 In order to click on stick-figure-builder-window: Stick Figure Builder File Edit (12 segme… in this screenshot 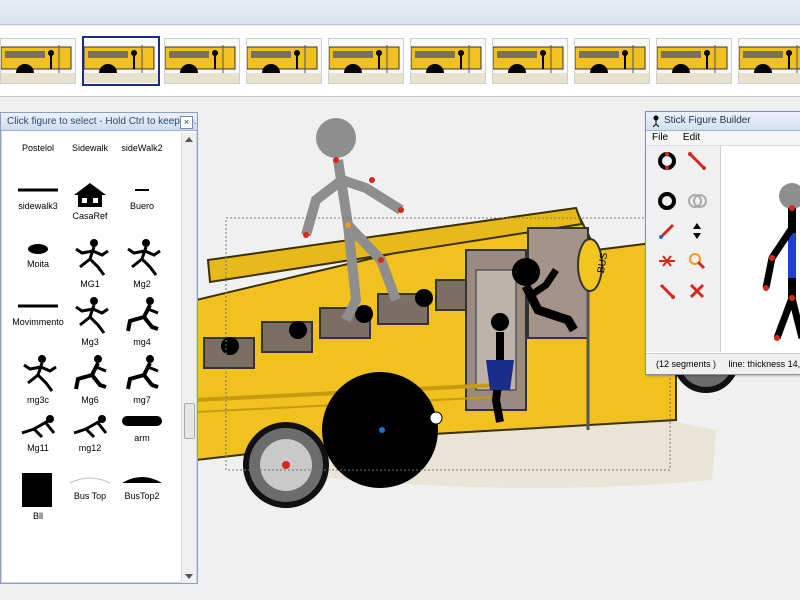, I will do `click(722, 243)`.